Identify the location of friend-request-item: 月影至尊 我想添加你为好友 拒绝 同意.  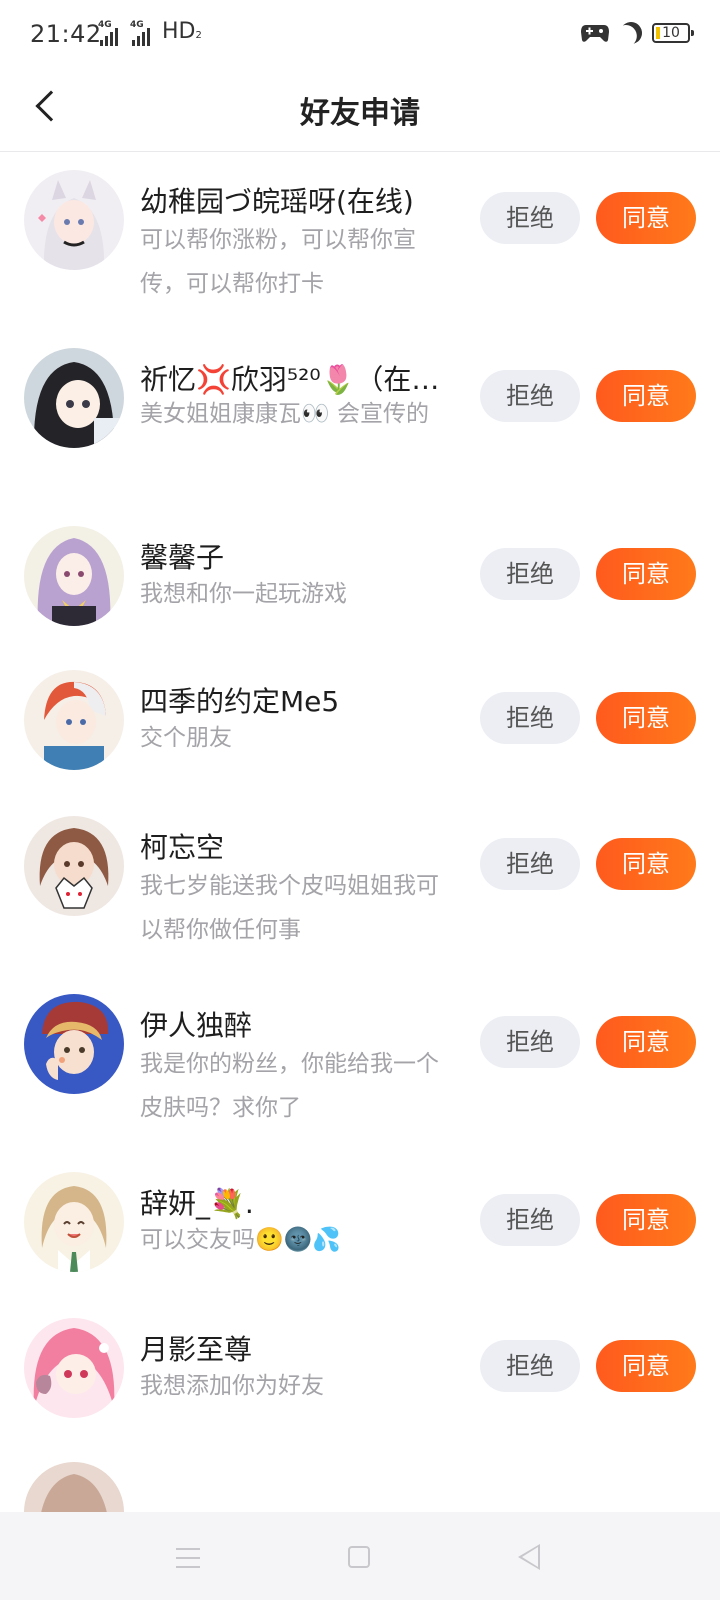
(360, 1378).